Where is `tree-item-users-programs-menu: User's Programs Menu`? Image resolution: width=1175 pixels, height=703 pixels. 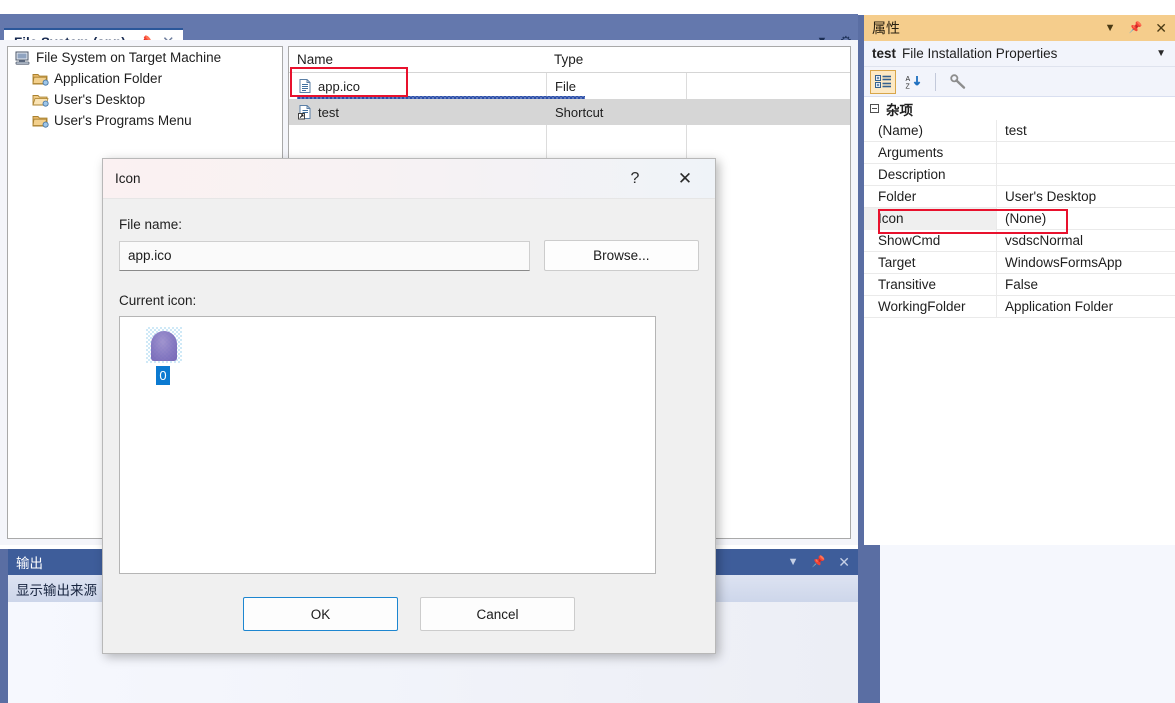 tree-item-users-programs-menu: User's Programs Menu is located at coordinates (145, 120).